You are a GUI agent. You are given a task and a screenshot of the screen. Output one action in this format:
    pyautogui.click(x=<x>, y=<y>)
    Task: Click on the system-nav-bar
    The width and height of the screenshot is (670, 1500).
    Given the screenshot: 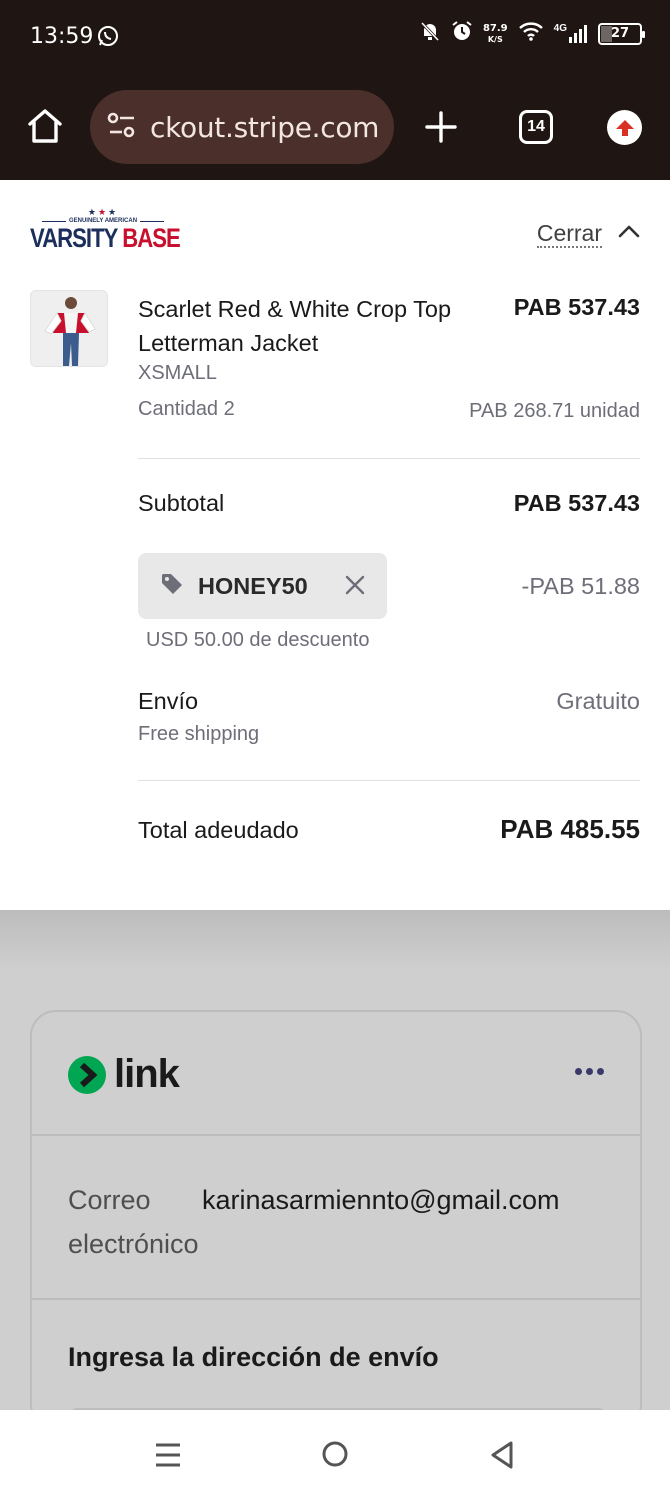 What is the action you would take?
    pyautogui.click(x=335, y=1455)
    